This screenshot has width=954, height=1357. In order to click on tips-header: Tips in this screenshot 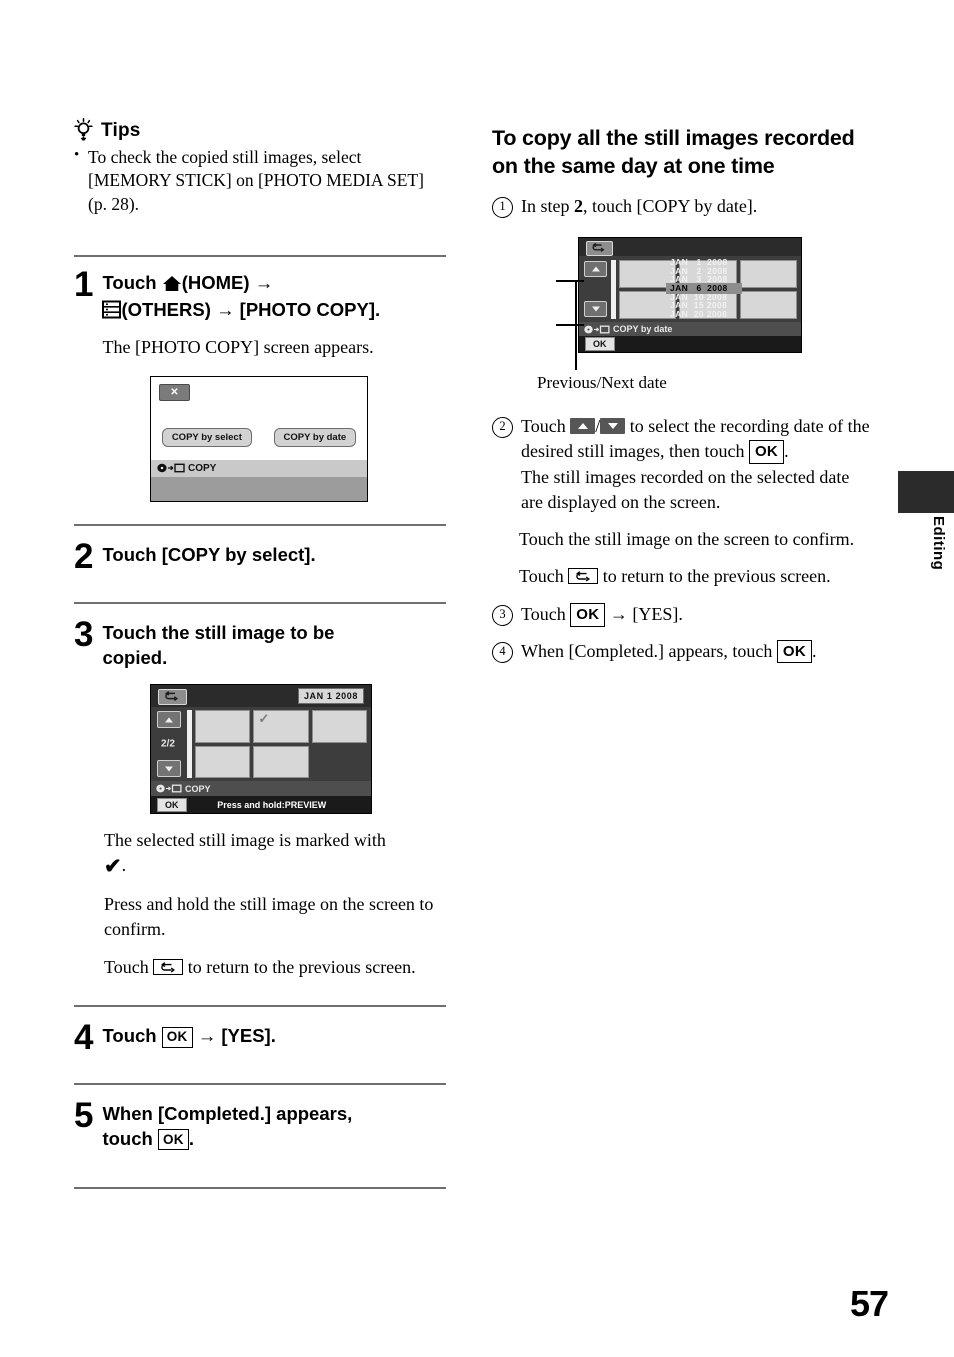, I will do `click(260, 130)`.